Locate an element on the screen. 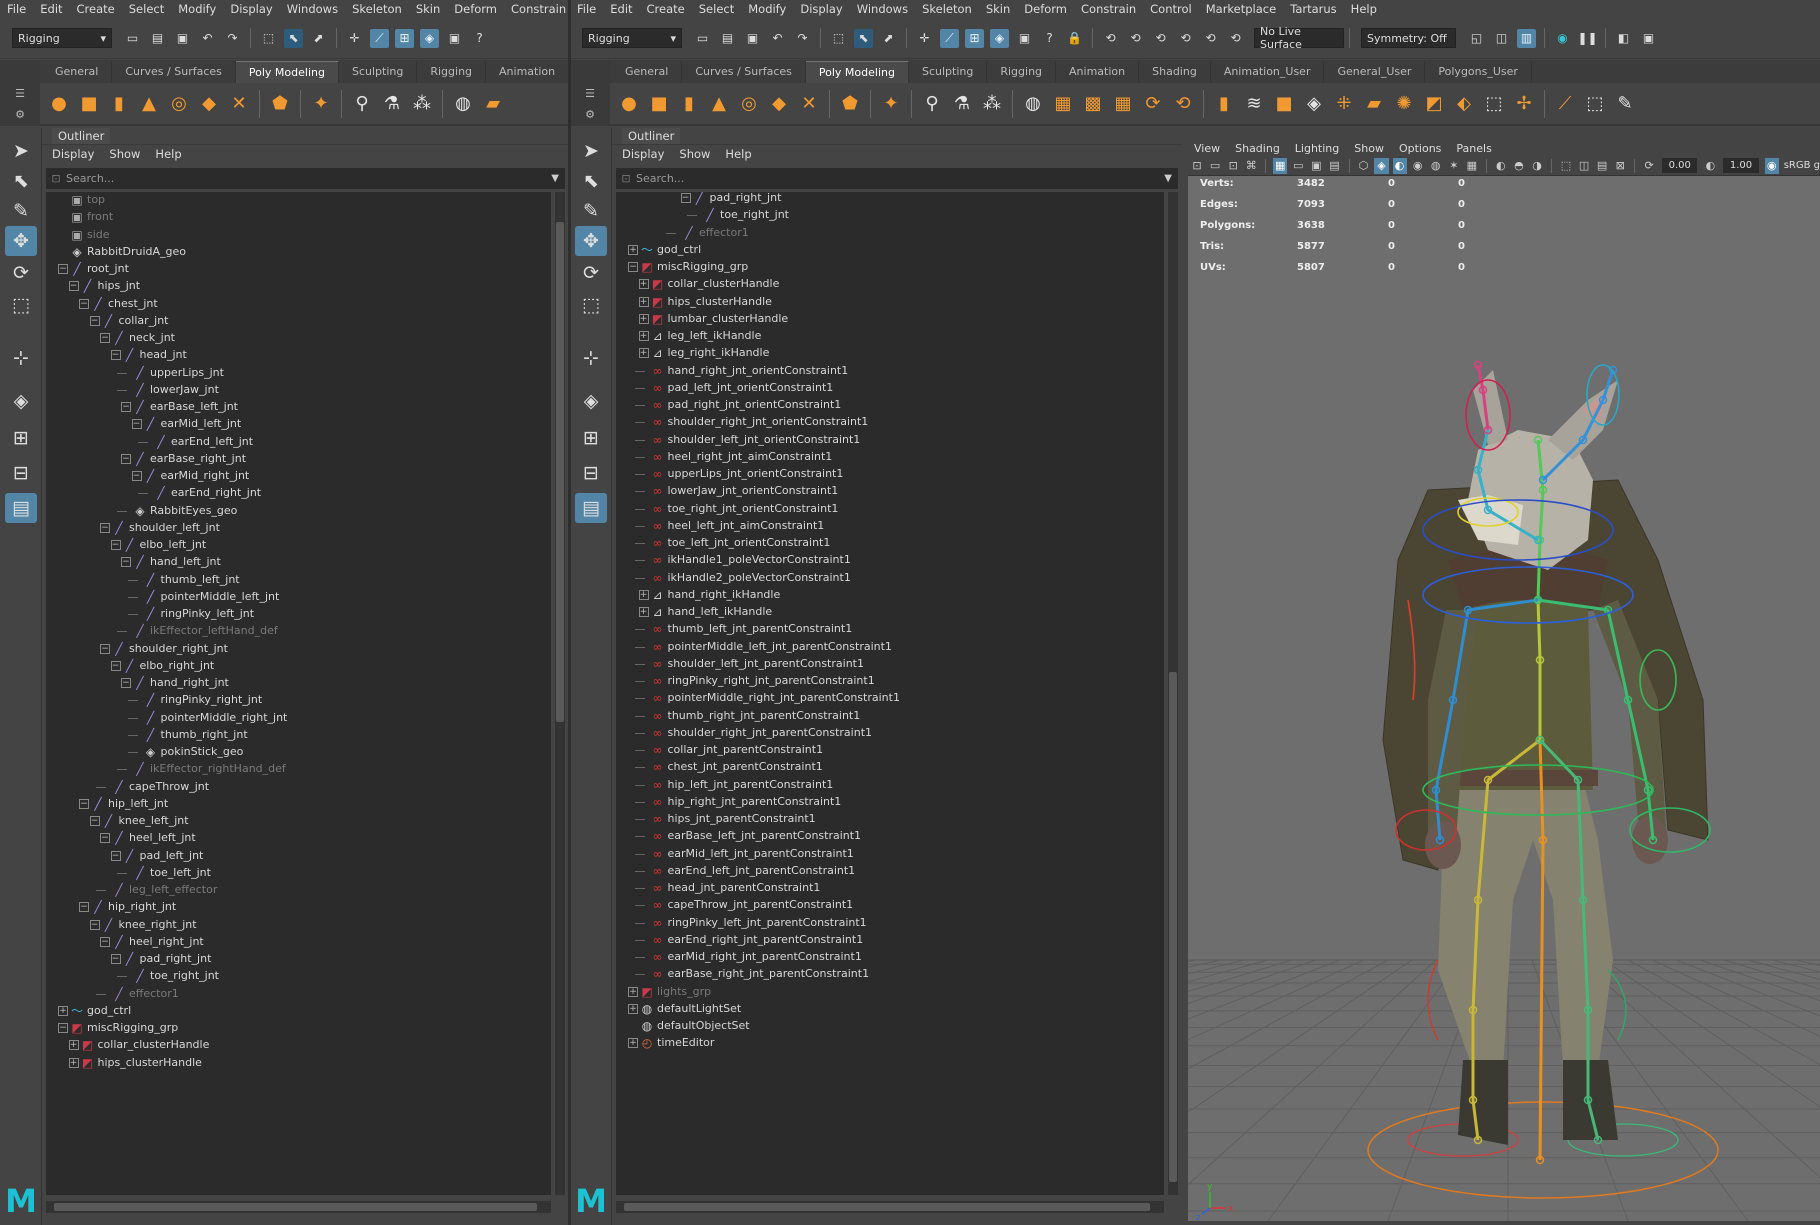 Image resolution: width=1820 pixels, height=1225 pixels. outliner-layout-icon: ▤ is located at coordinates (21, 508).